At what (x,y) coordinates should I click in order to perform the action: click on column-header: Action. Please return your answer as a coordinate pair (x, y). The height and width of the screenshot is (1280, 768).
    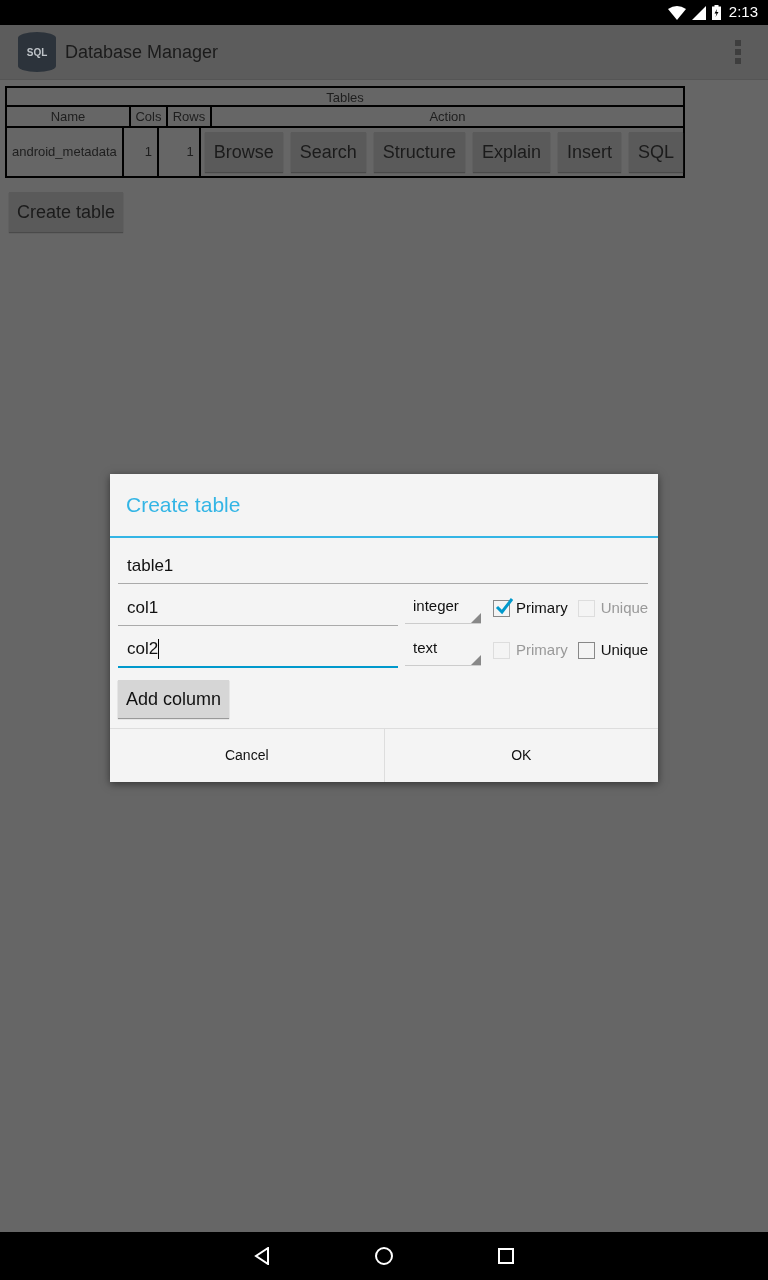
    Looking at the image, I should click on (447, 116).